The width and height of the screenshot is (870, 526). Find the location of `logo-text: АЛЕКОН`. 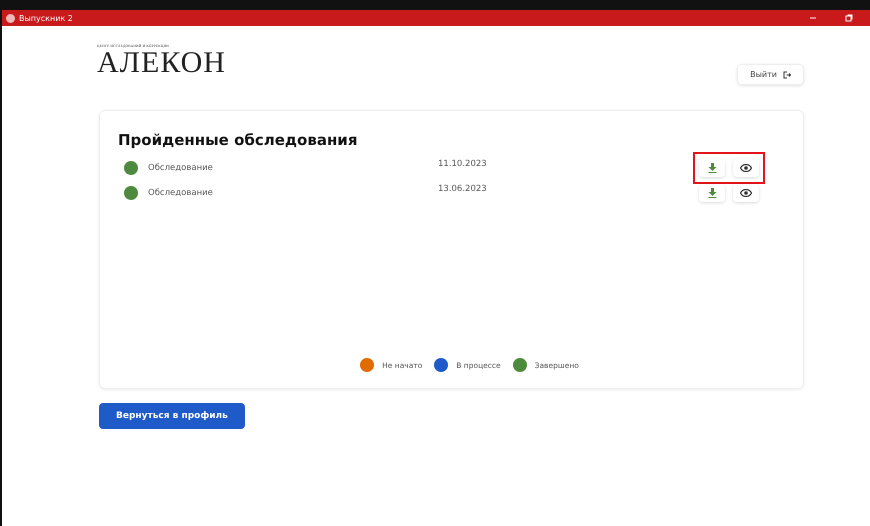

logo-text: АЛЕКОН is located at coordinates (161, 63).